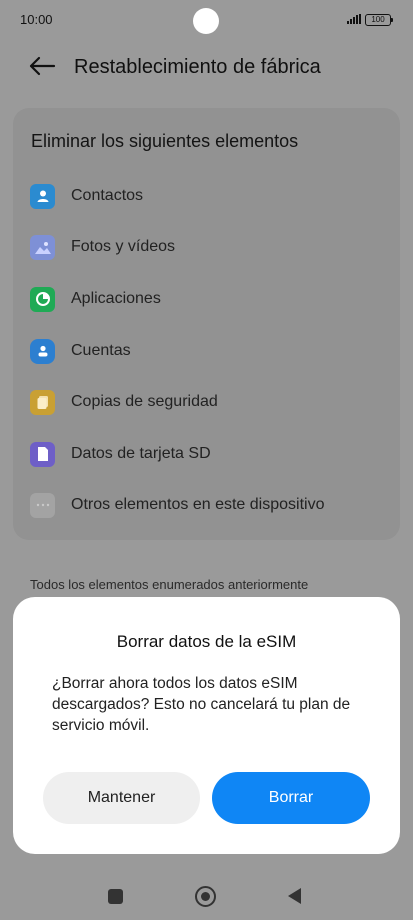 This screenshot has height=920, width=413. What do you see at coordinates (42, 247) in the screenshot?
I see `gallery-icon` at bounding box center [42, 247].